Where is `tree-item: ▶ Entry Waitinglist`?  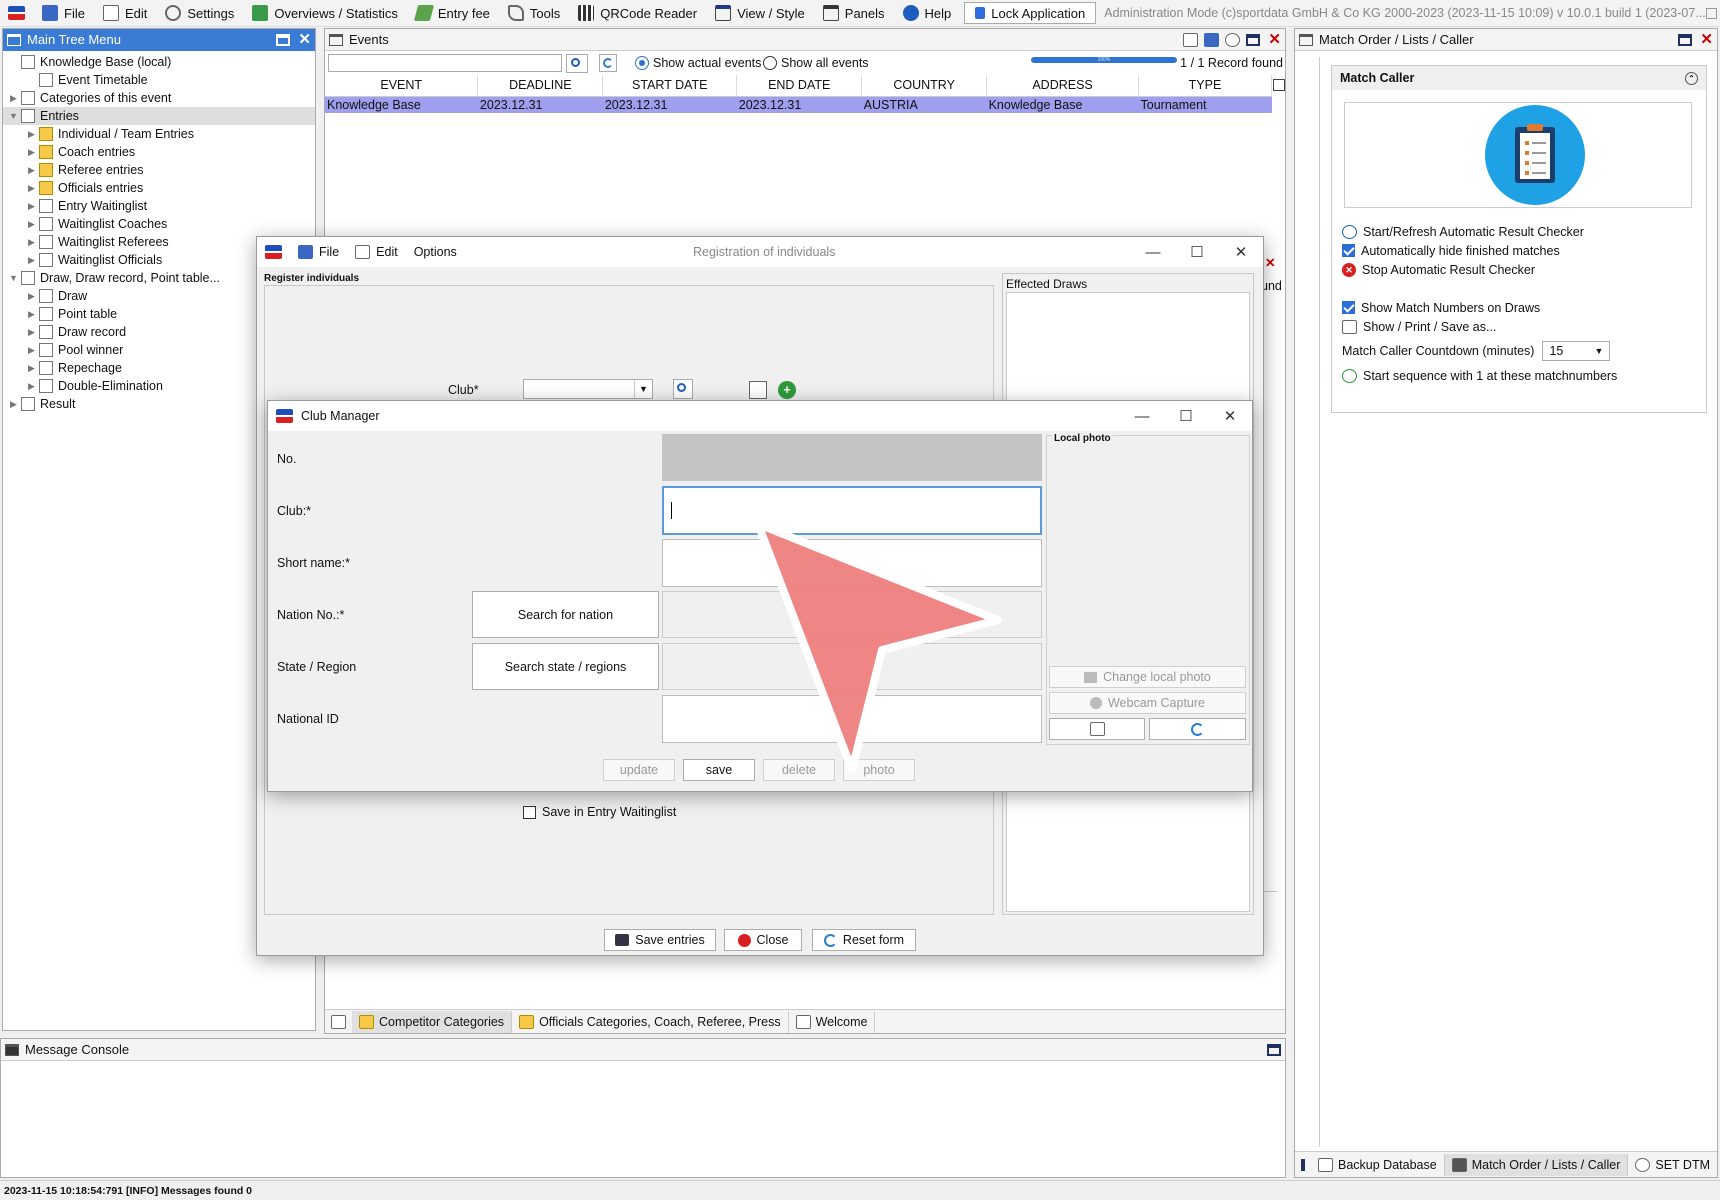
tree-item: ▶ Entry Waitinglist is located at coordinates (159, 206).